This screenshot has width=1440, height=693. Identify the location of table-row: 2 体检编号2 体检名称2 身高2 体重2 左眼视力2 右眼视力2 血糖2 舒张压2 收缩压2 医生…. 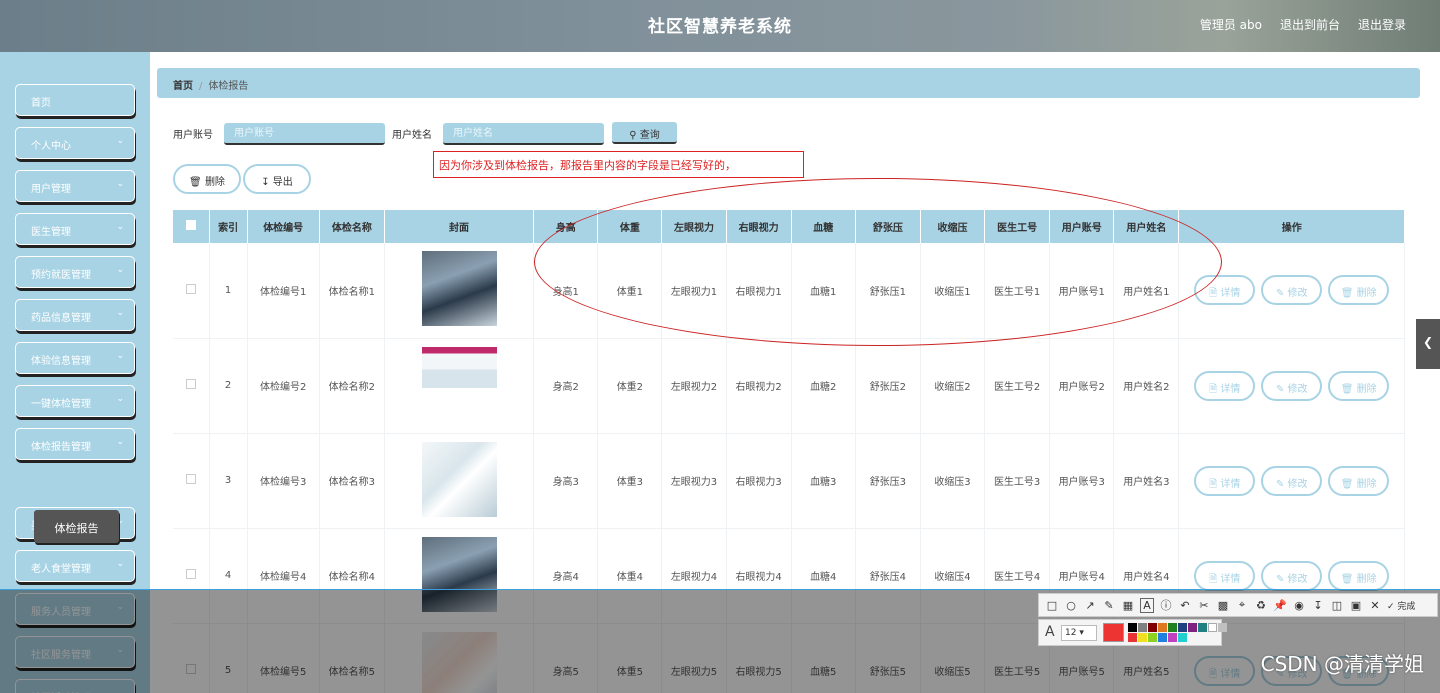
(789, 386).